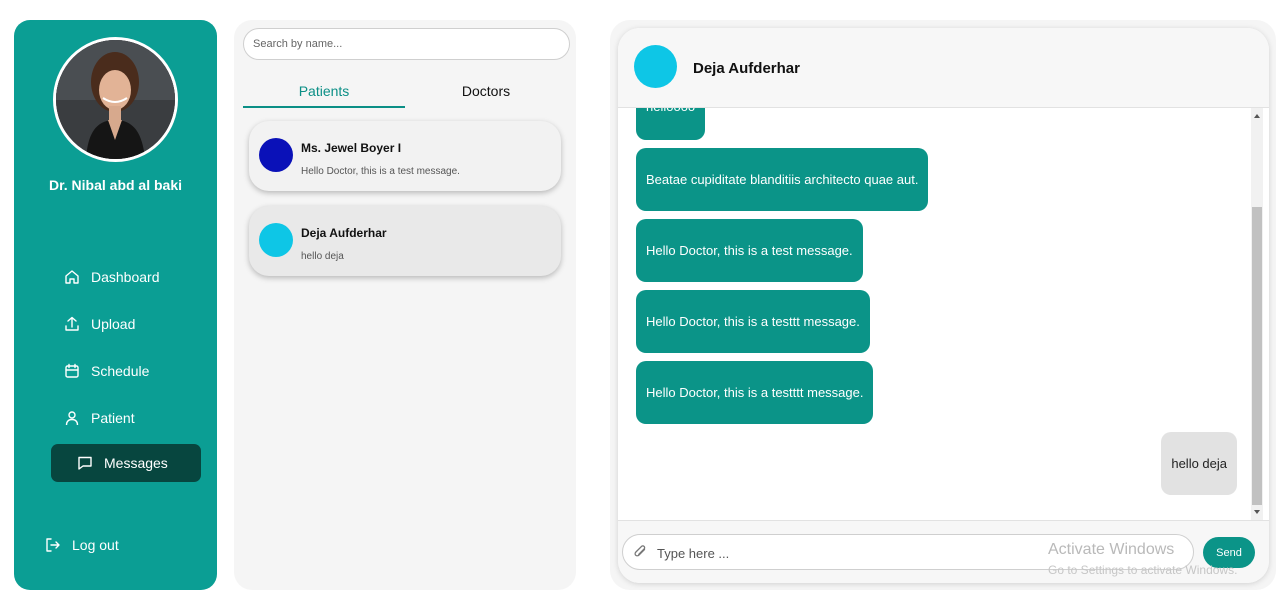 This screenshot has height=606, width=1280. What do you see at coordinates (486, 91) in the screenshot?
I see `tab-doctors: Doctors` at bounding box center [486, 91].